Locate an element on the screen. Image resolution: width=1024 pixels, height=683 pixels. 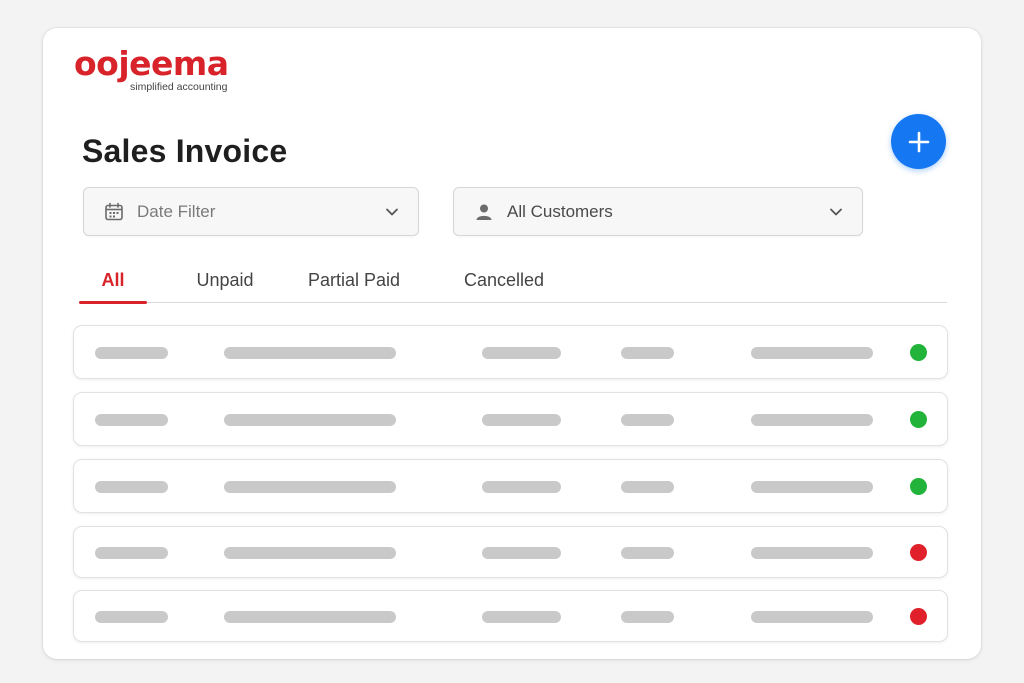
tab-partial-paid: Partial Paid is located at coordinates (354, 280).